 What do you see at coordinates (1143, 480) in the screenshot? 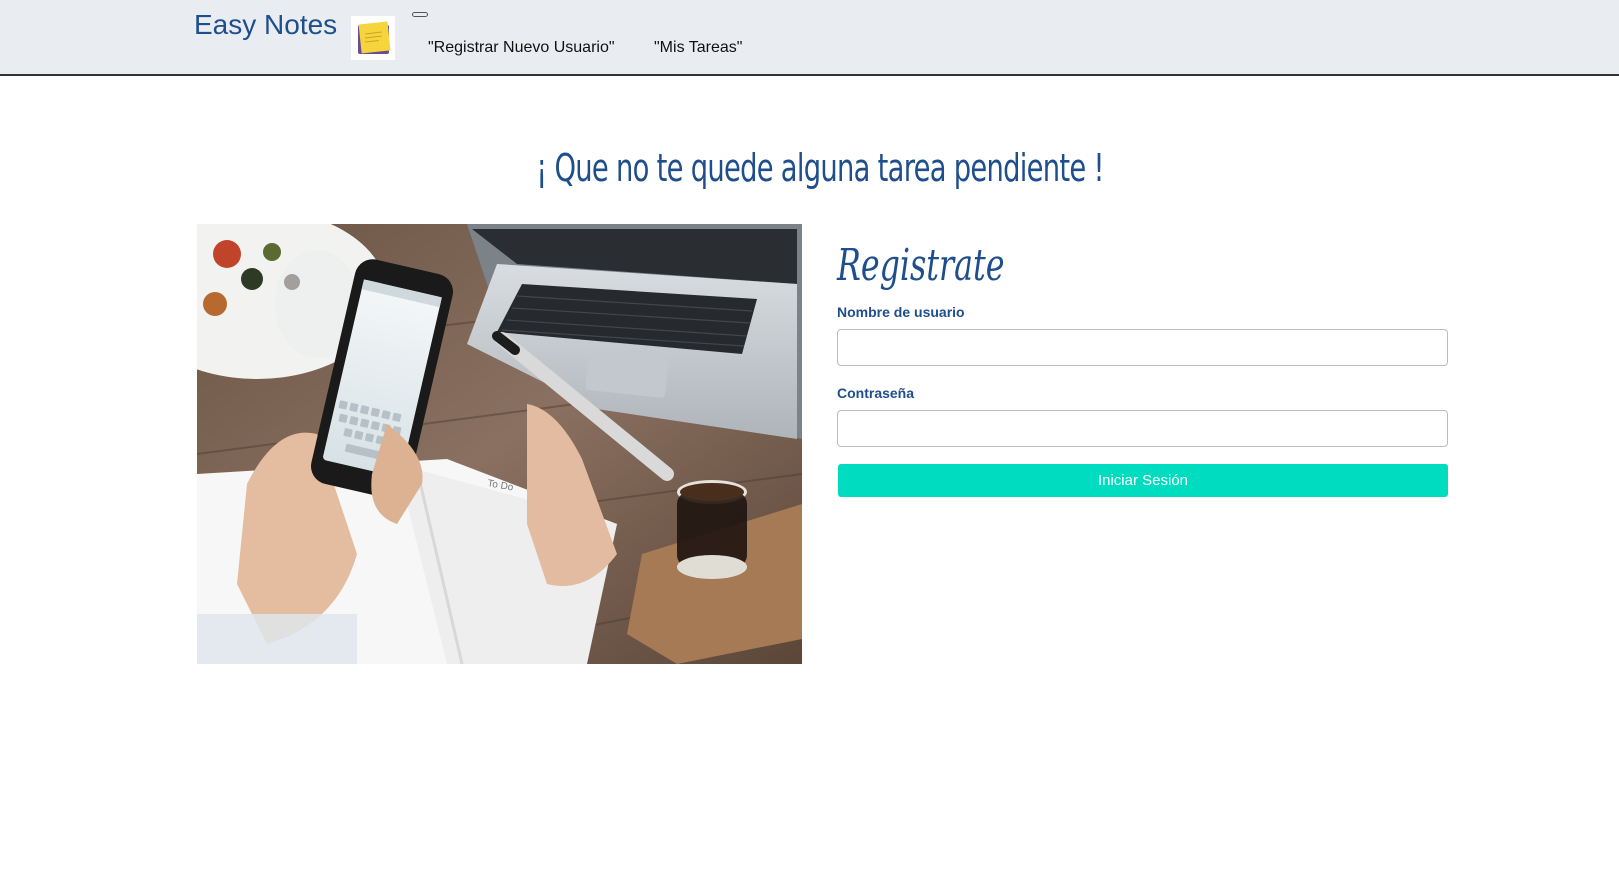
I see `login-button: Iniciar Sesión` at bounding box center [1143, 480].